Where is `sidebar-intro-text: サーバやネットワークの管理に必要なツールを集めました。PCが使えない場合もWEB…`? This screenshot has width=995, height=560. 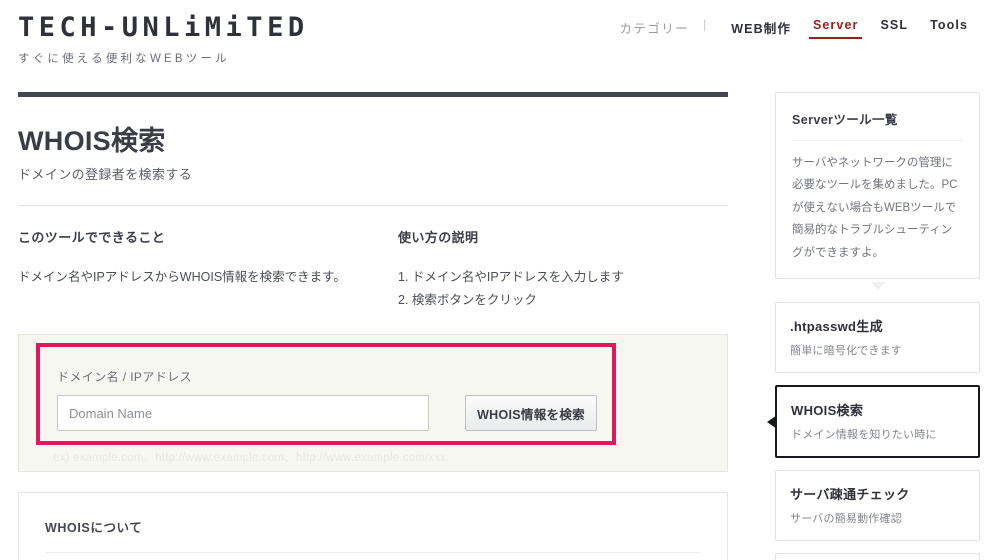
sidebar-intro-text: サーバやネットワークの管理に必要なツールを集めました。PCが使えない場合もWEB… is located at coordinates (875, 208).